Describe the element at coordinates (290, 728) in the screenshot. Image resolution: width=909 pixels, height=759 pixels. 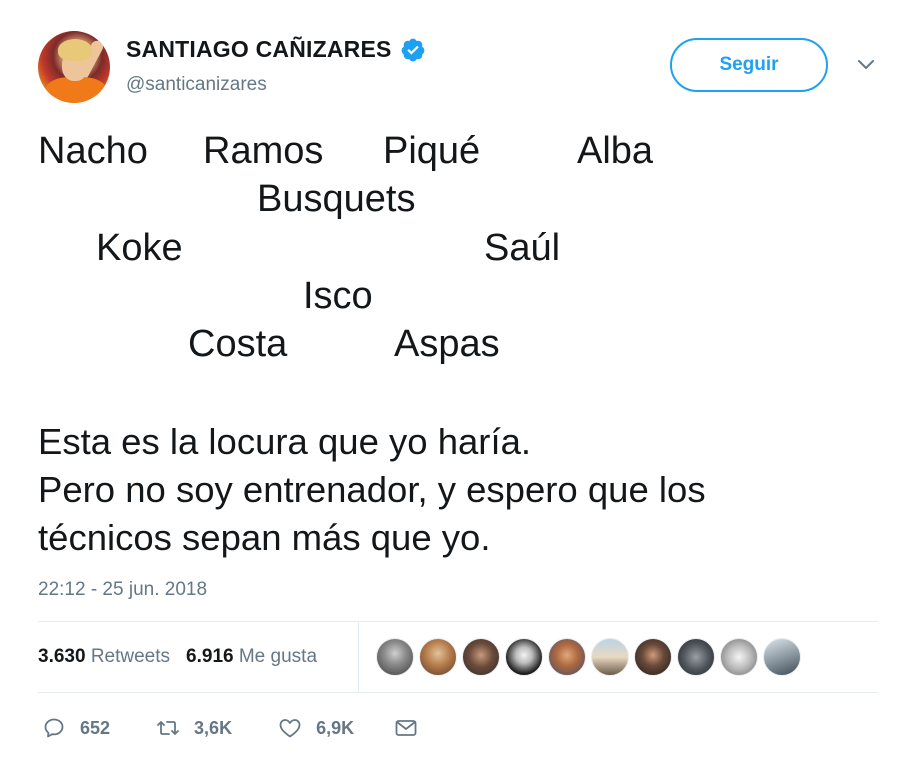
I see `heart-icon` at that location.